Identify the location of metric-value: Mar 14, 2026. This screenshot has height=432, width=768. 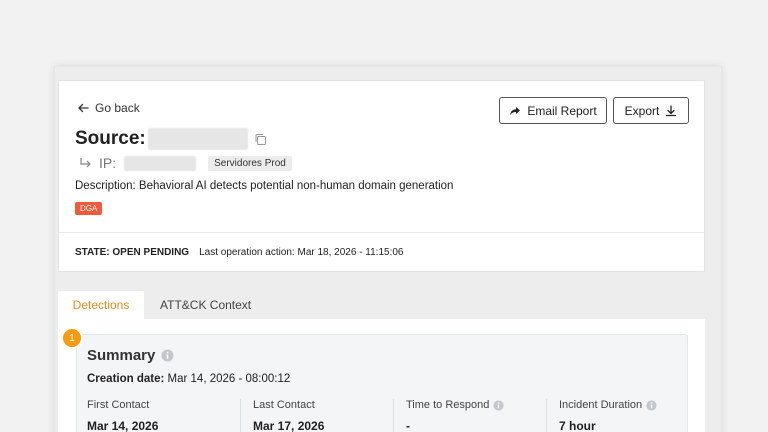
(123, 425).